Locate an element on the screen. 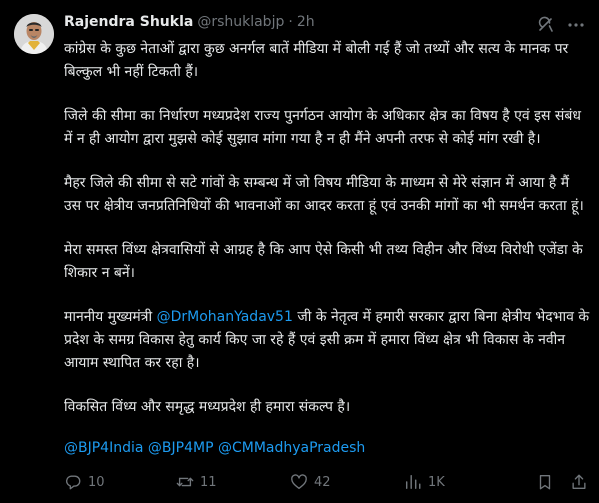  paragraph-text: माननीय मुख्यमंत्री is located at coordinates (110, 317).